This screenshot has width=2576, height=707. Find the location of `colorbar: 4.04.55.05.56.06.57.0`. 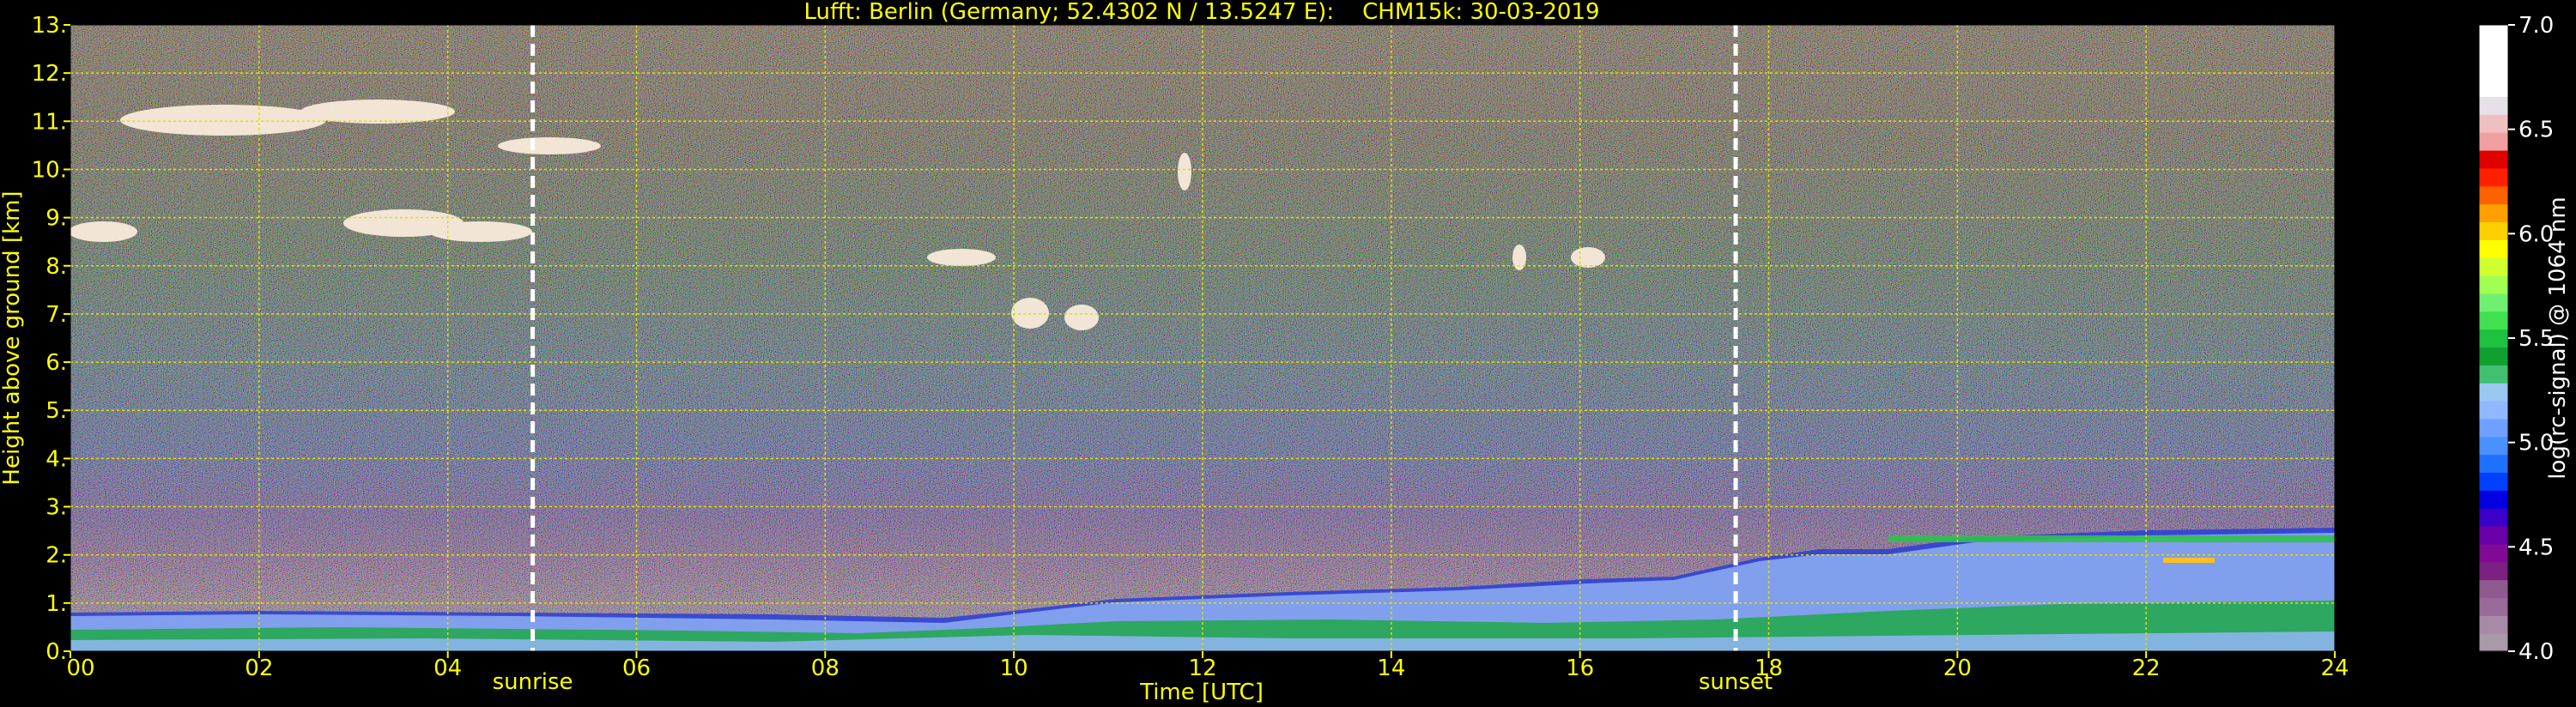

colorbar: 4.04.55.05.56.06.57.0 is located at coordinates (2516, 339).